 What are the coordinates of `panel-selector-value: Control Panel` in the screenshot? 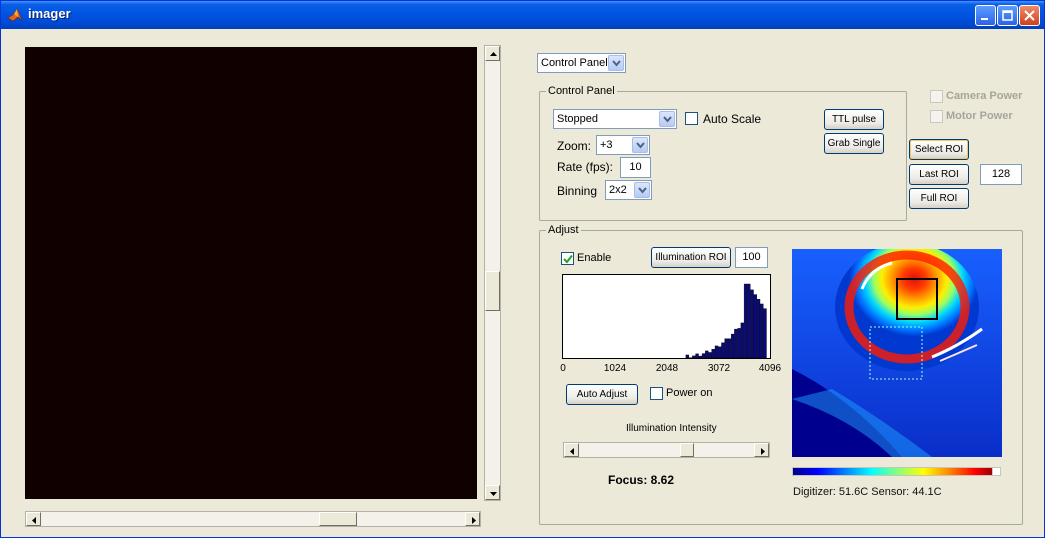 It's located at (574, 63).